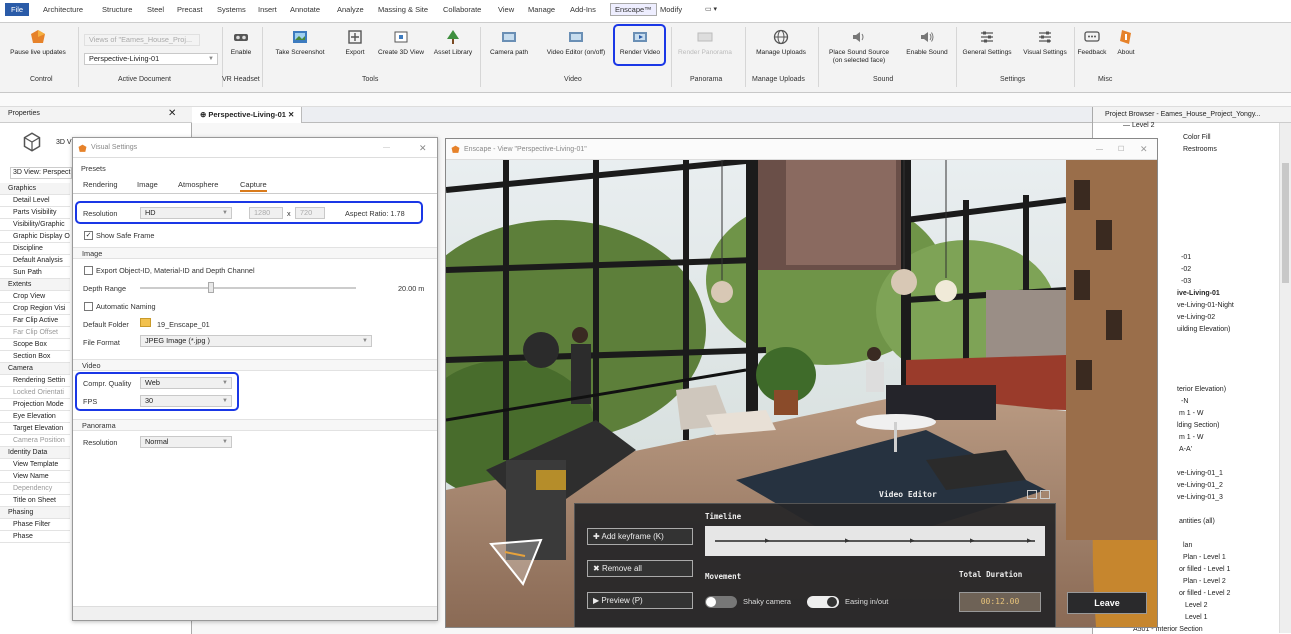 The width and height of the screenshot is (1291, 634). Describe the element at coordinates (1191, 437) in the screenshot. I see `browser-tree-item: m 1 - W` at that location.